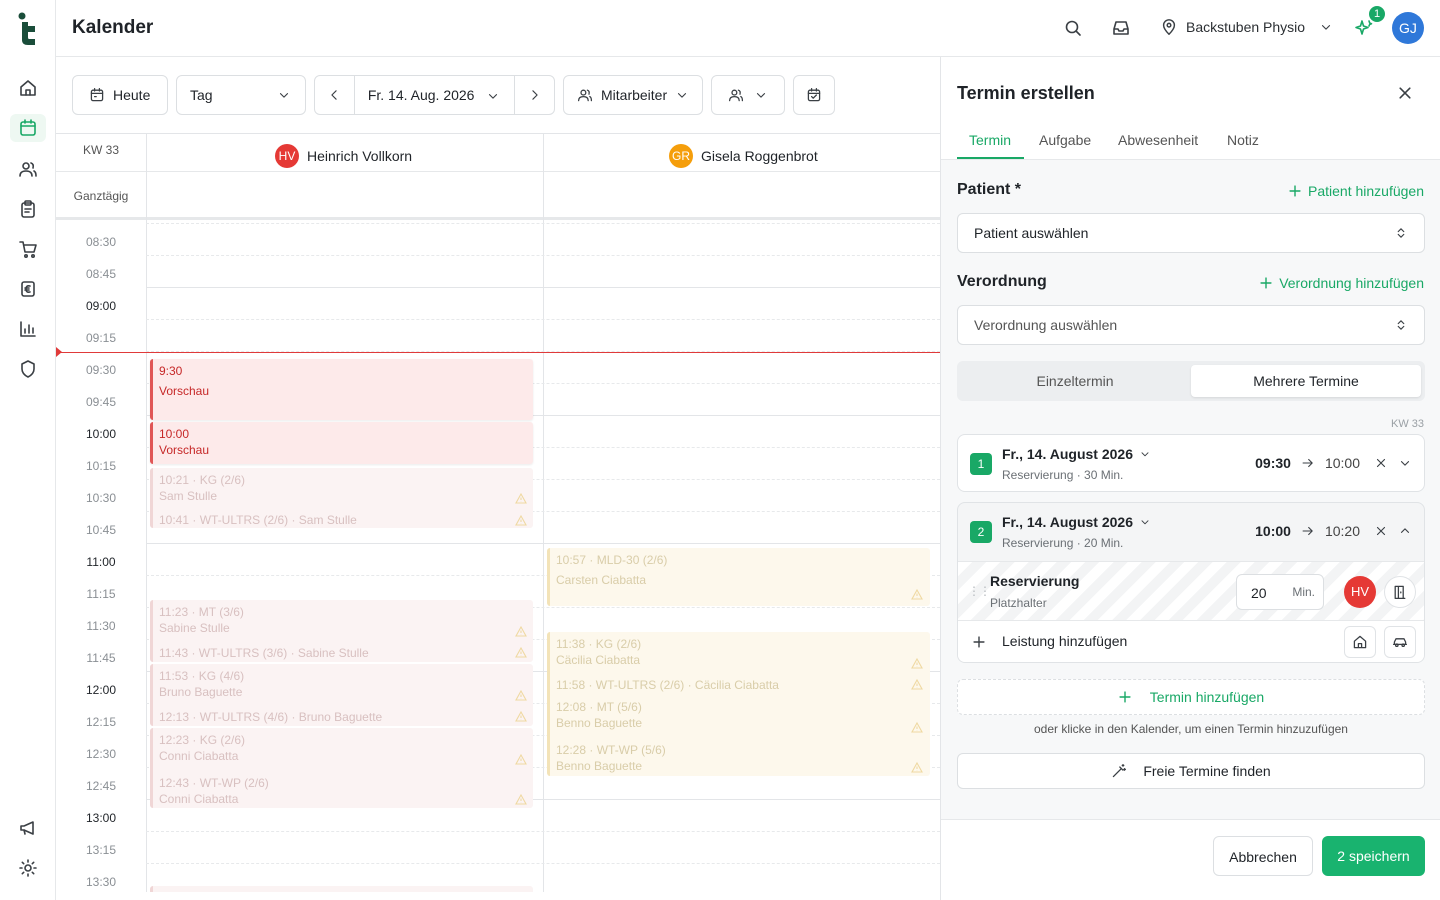  What do you see at coordinates (241, 95) in the screenshot?
I see `view-select: Tag` at bounding box center [241, 95].